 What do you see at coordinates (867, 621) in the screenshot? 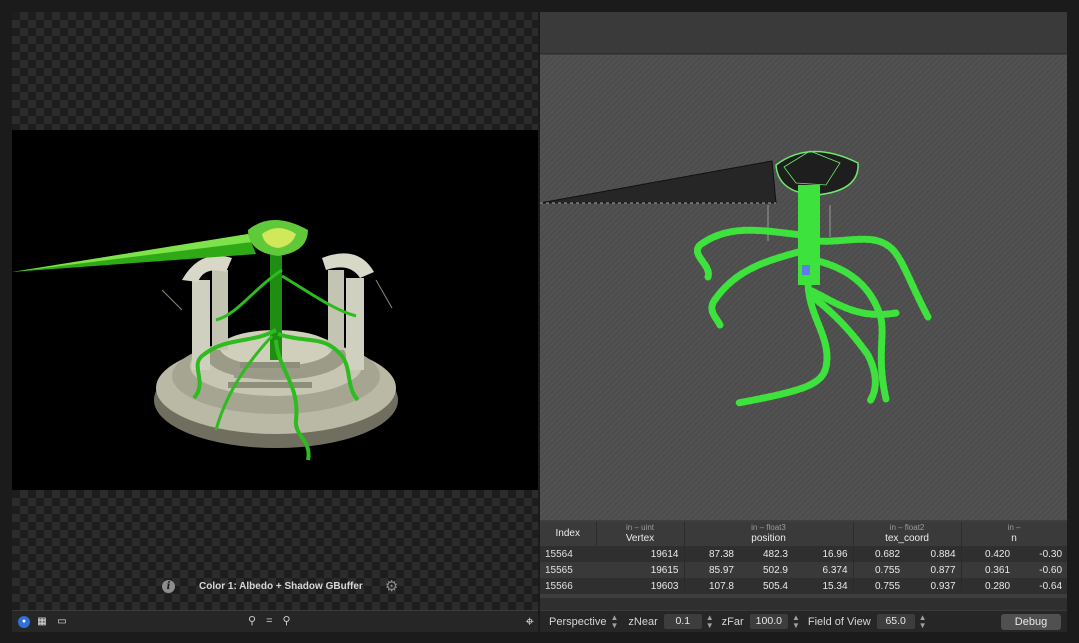
I see `fov-control: Field of View 65.0 ▲ ▼` at bounding box center [867, 621].